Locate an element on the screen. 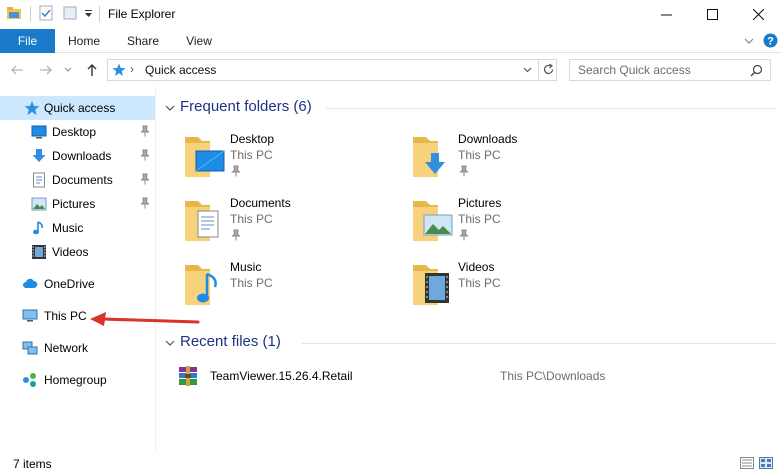 This screenshot has height=473, width=781. sidebar-item-onedrive: OneDrive is located at coordinates (77, 284).